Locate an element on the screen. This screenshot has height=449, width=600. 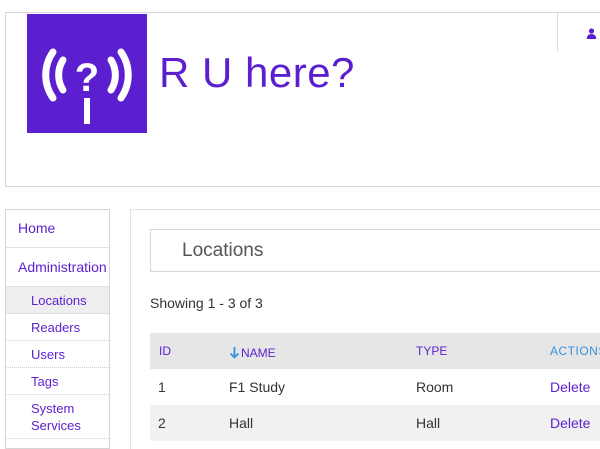
cell-type: Hall is located at coordinates (428, 423).